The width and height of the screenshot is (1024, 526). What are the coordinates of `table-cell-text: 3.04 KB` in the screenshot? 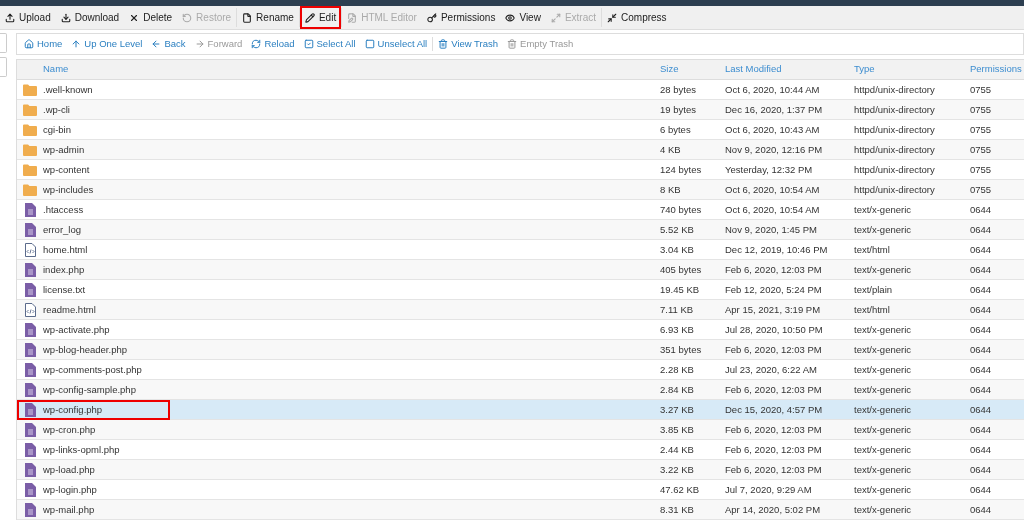 It's located at (677, 249).